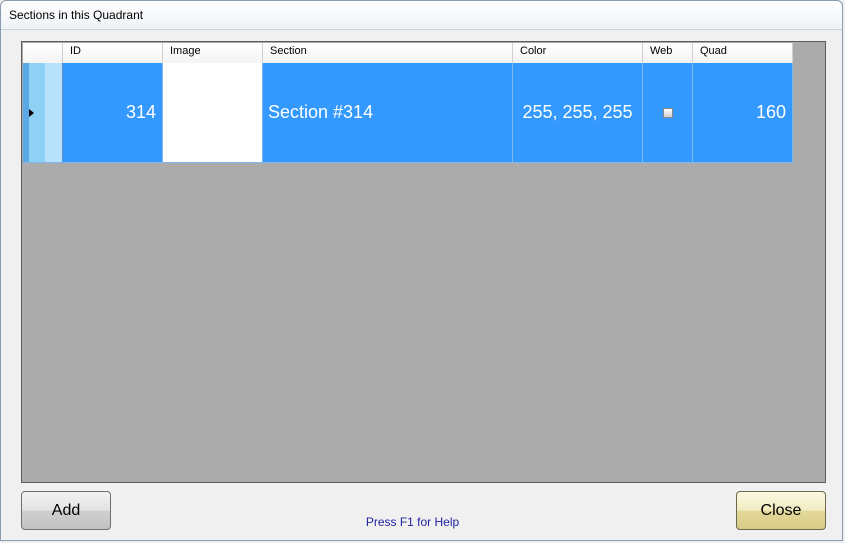  What do you see at coordinates (43, 113) in the screenshot?
I see `row-selector` at bounding box center [43, 113].